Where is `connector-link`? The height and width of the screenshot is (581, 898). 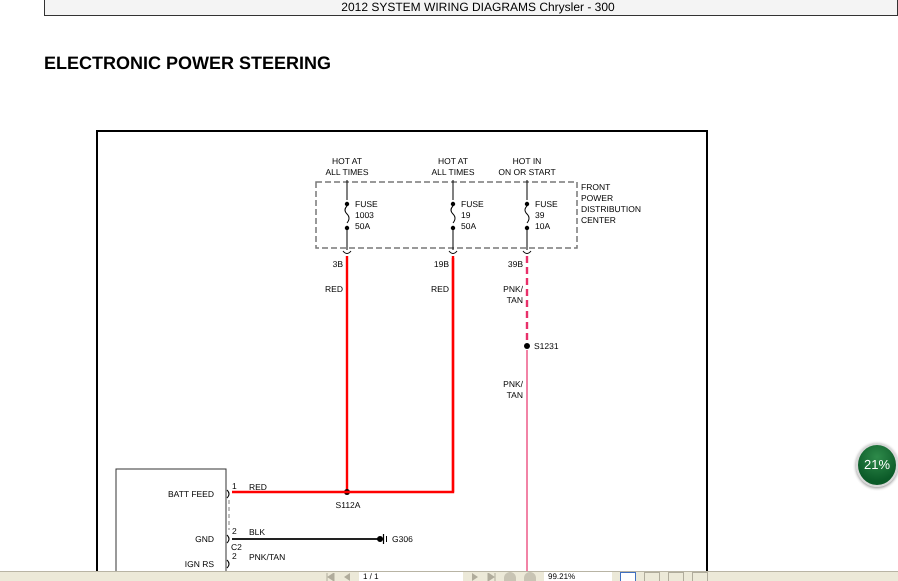 connector-link is located at coordinates (229, 515).